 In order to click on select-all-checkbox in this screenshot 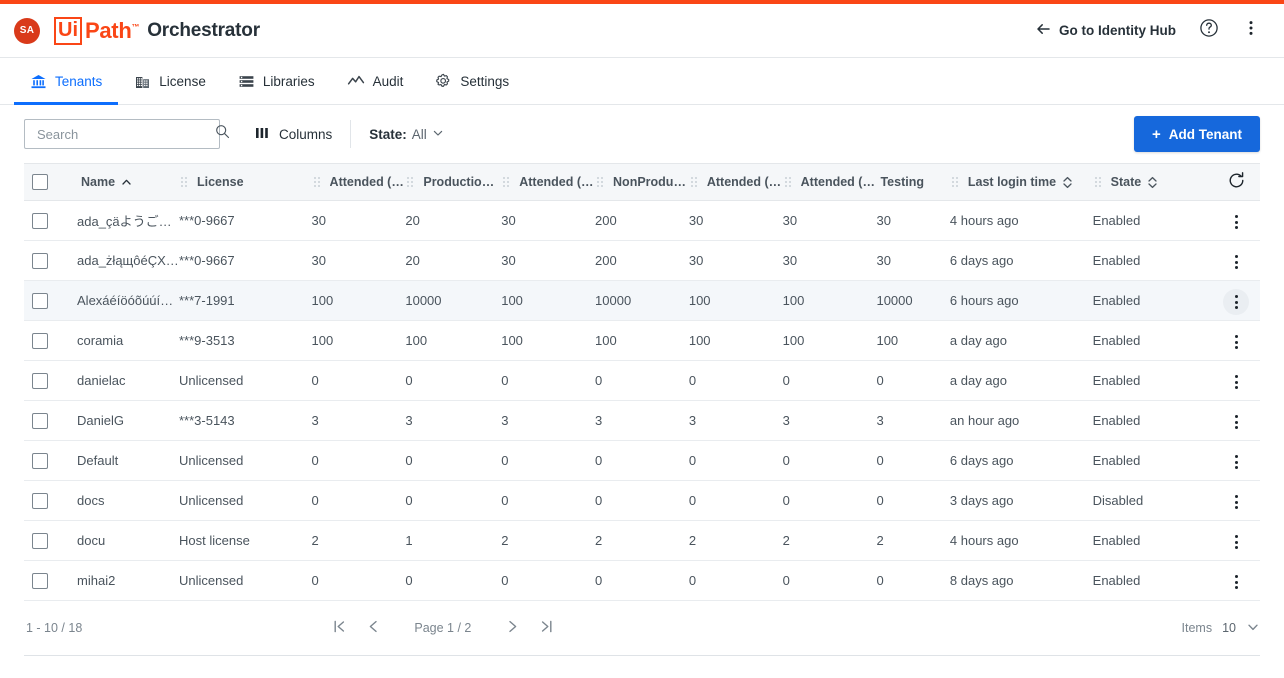, I will do `click(40, 182)`.